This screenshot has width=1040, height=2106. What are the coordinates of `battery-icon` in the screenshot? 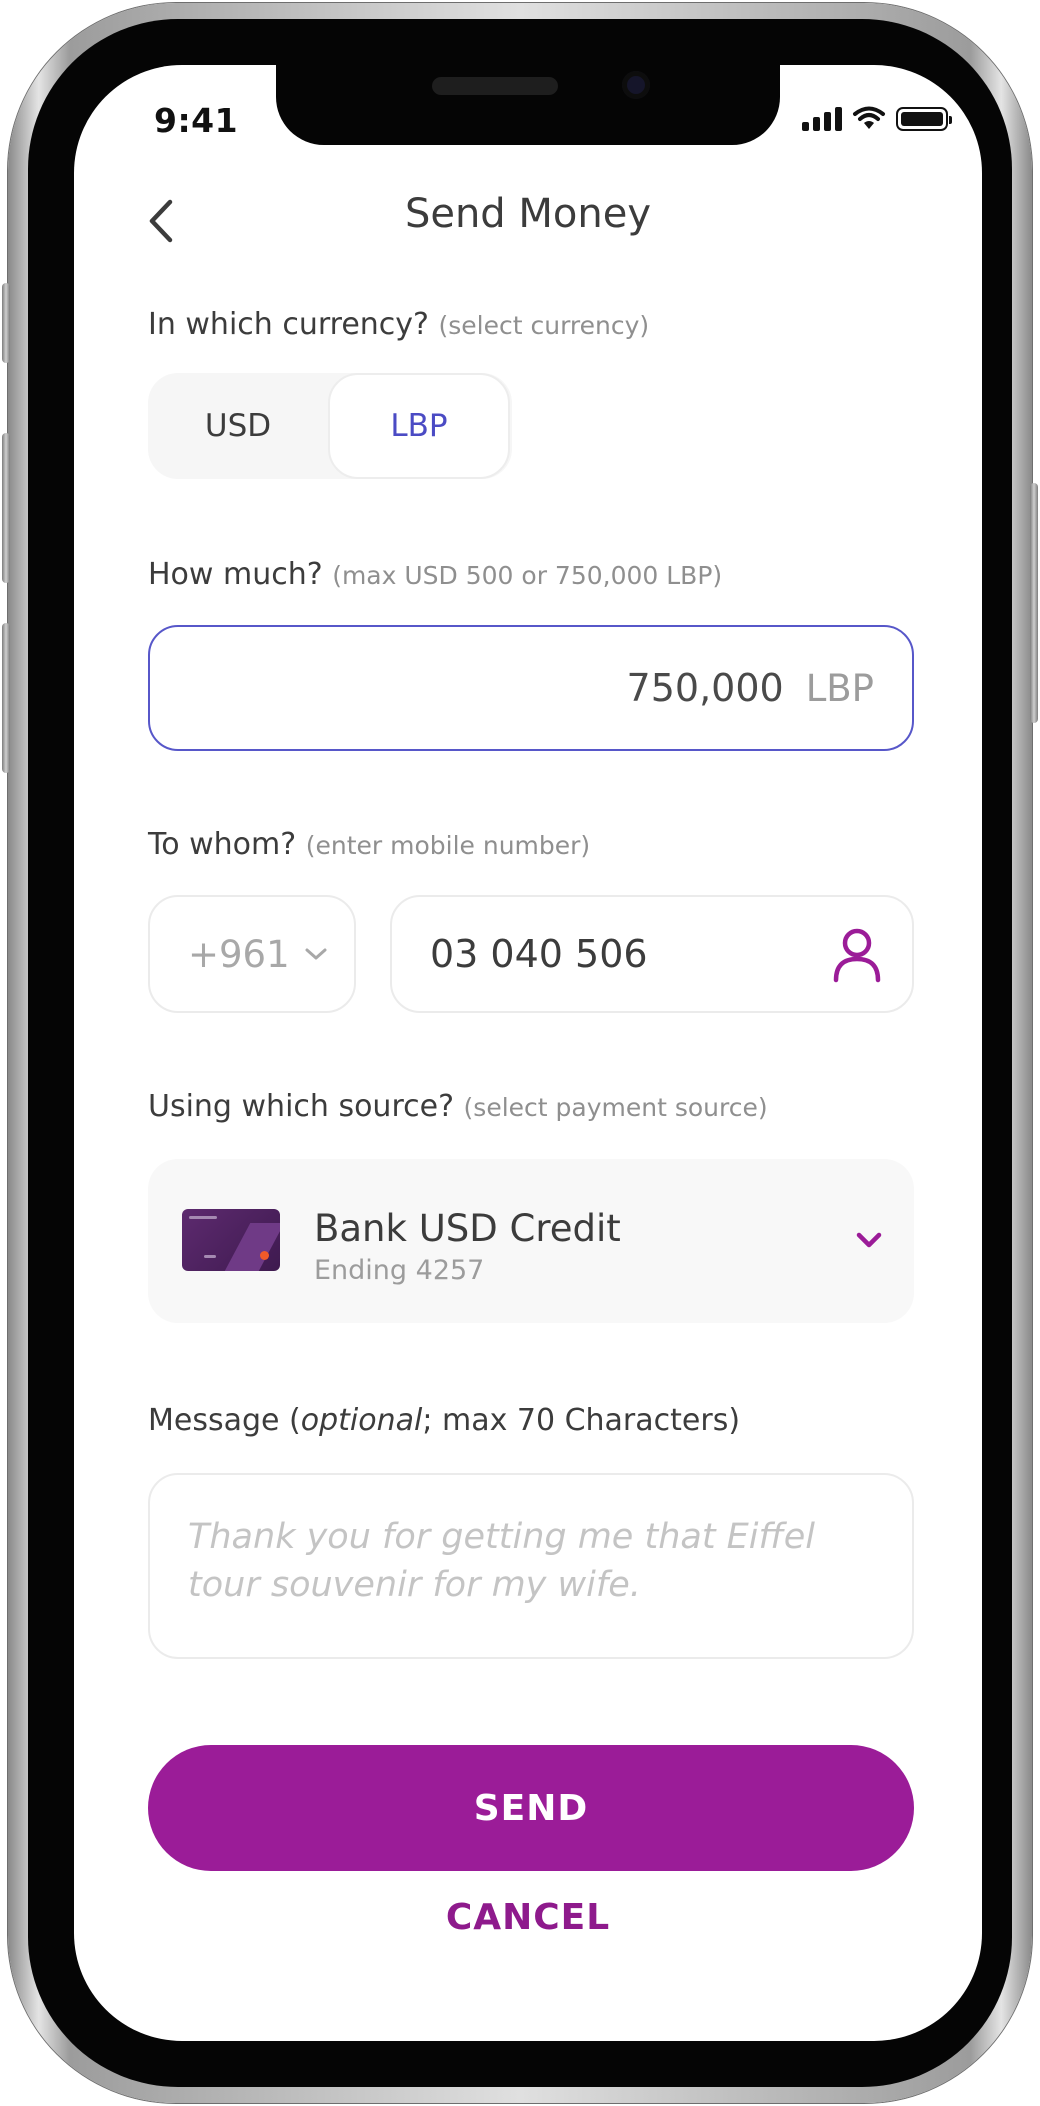 It's located at (924, 119).